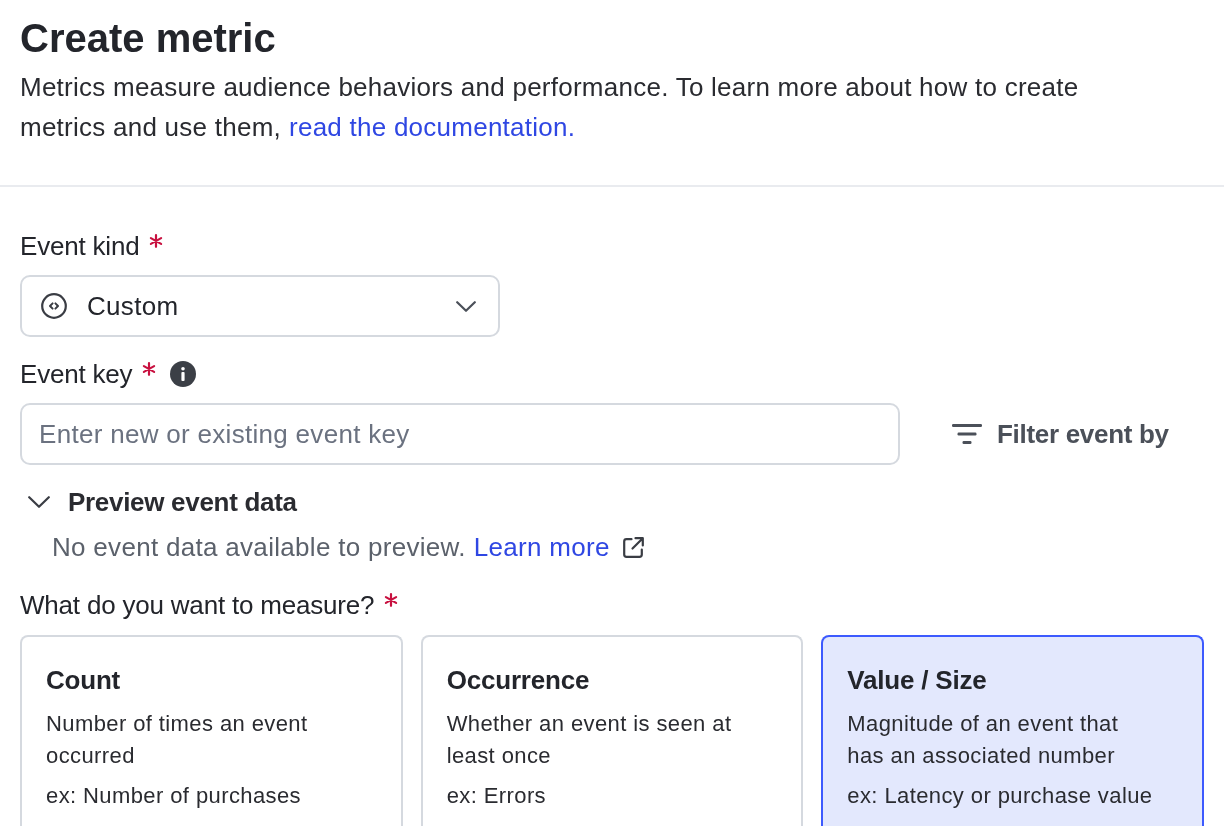 This screenshot has width=1224, height=826. What do you see at coordinates (76, 374) in the screenshot?
I see `field-label: Event key` at bounding box center [76, 374].